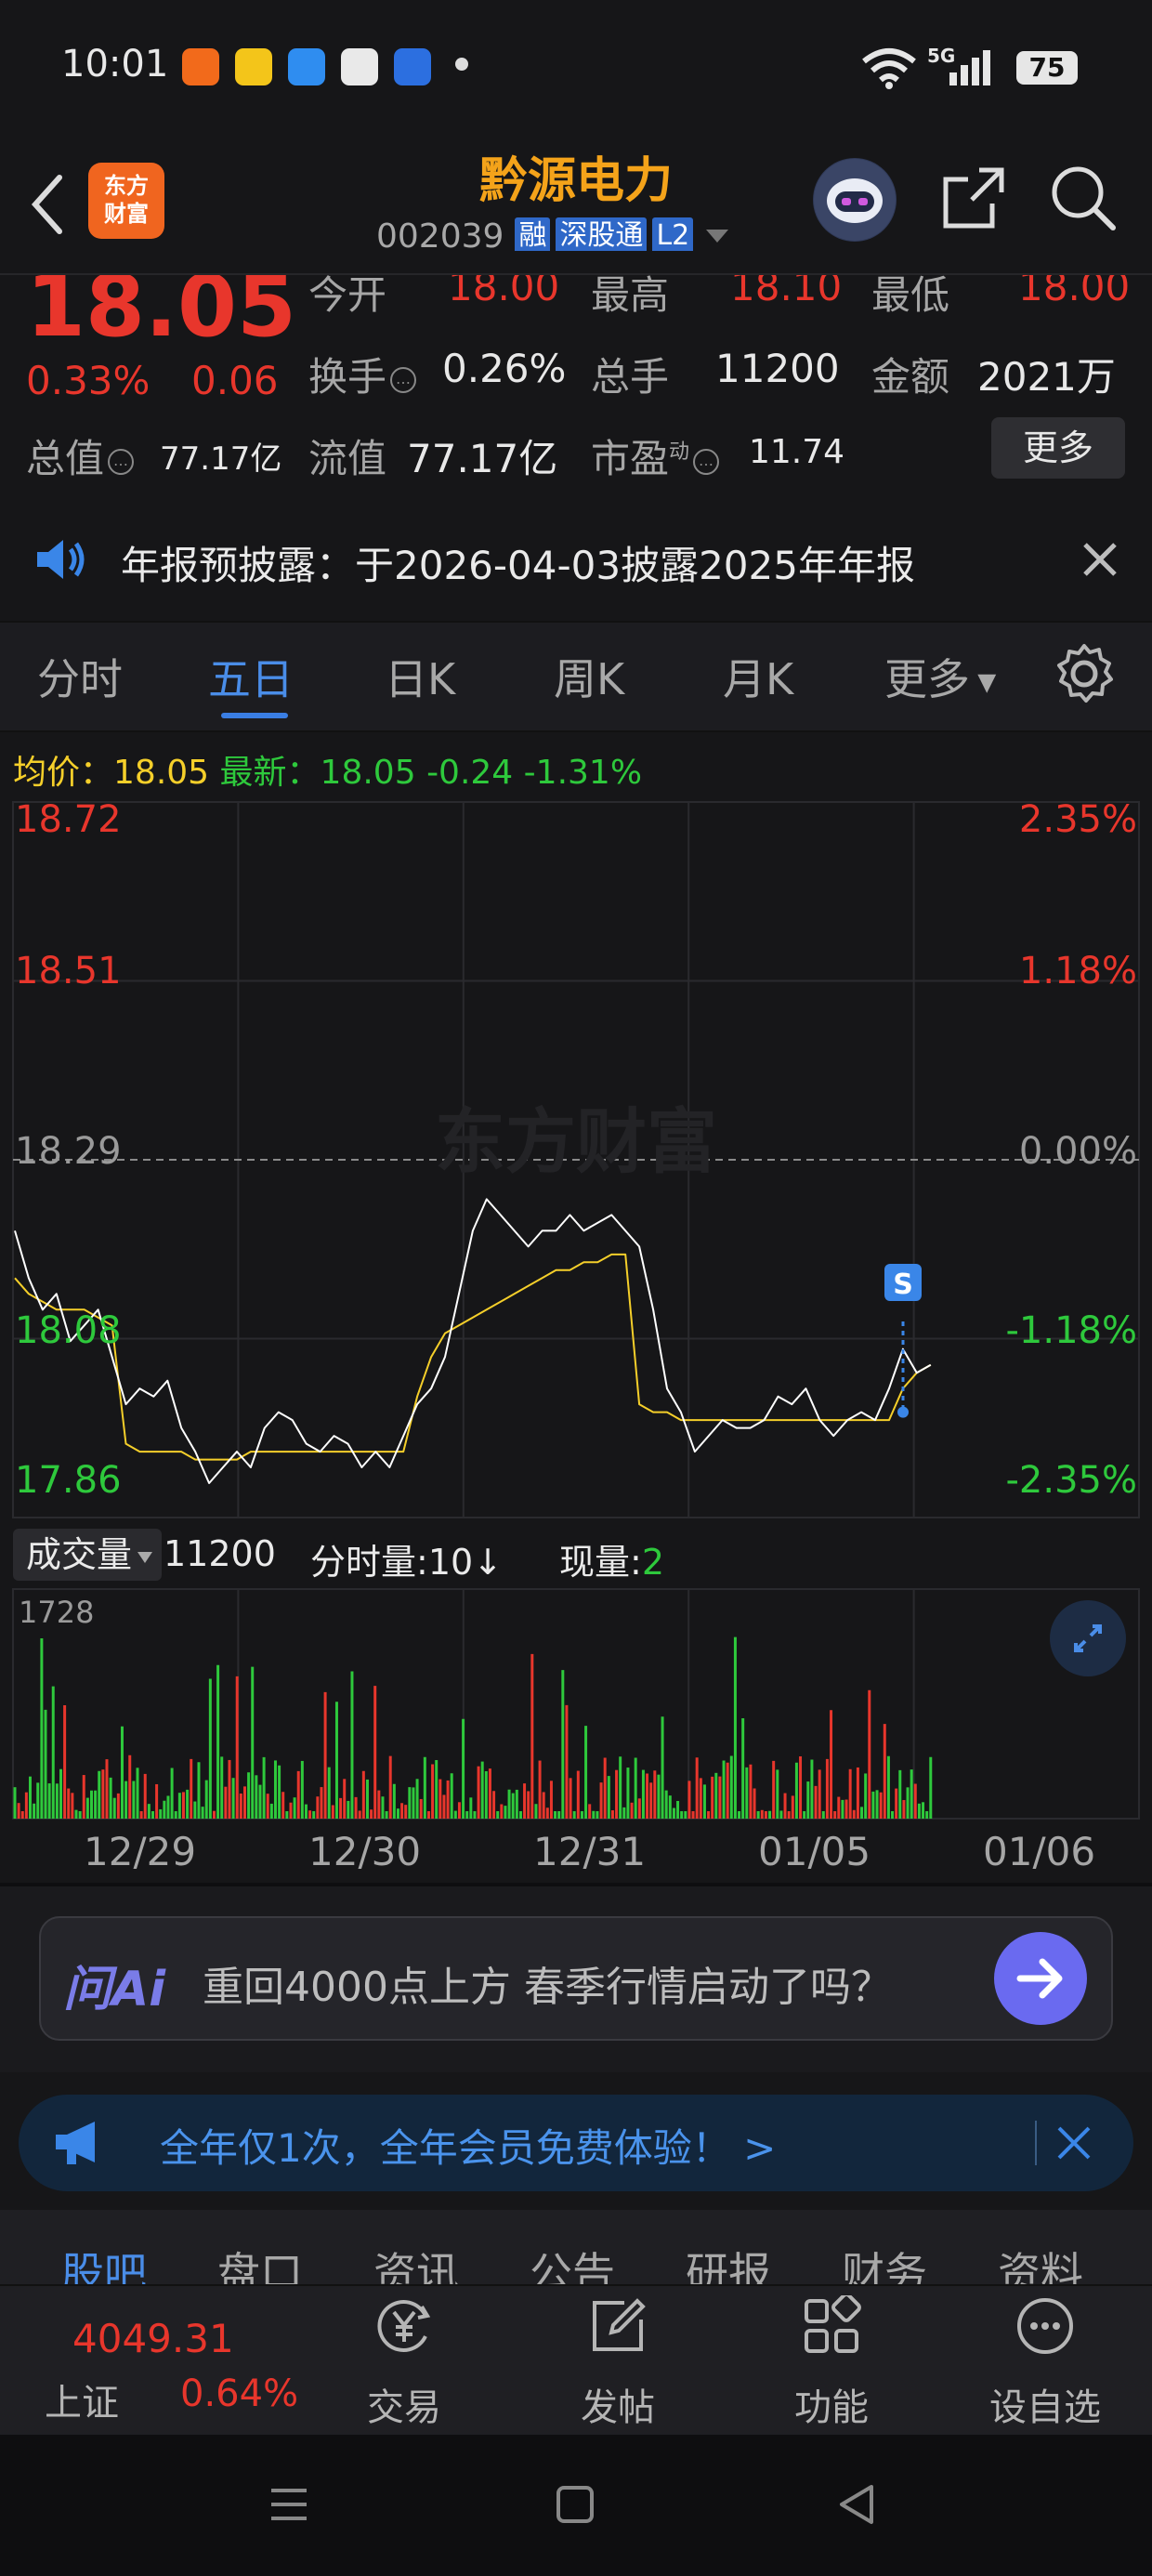 This screenshot has width=1152, height=2576. What do you see at coordinates (1045, 2362) in the screenshot?
I see `add-watchlist-button: 设自选` at bounding box center [1045, 2362].